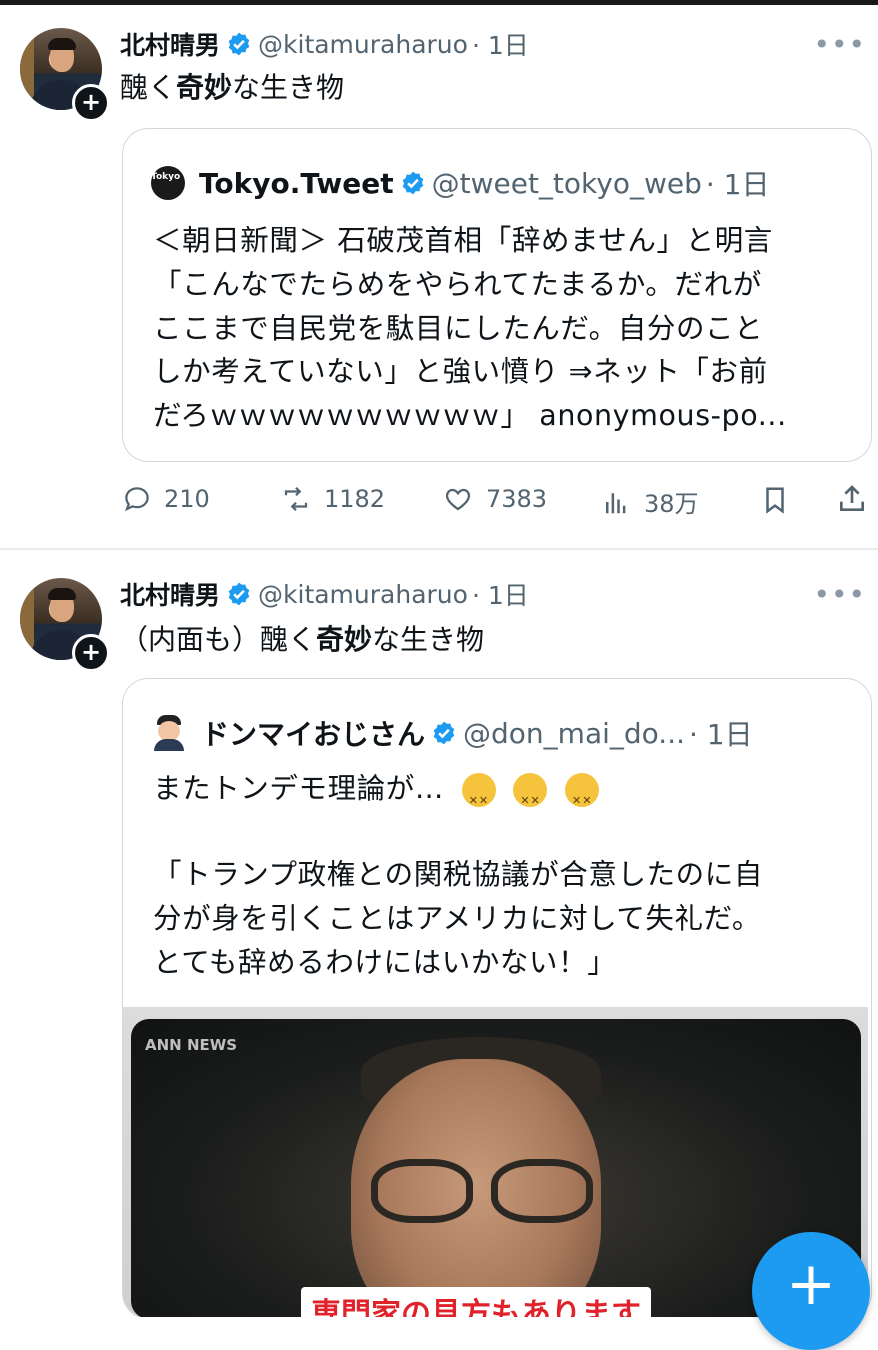 The height and width of the screenshot is (1350, 878). What do you see at coordinates (566, 183) in the screenshot?
I see `quote-handle: @tweet_tokyo_web` at bounding box center [566, 183].